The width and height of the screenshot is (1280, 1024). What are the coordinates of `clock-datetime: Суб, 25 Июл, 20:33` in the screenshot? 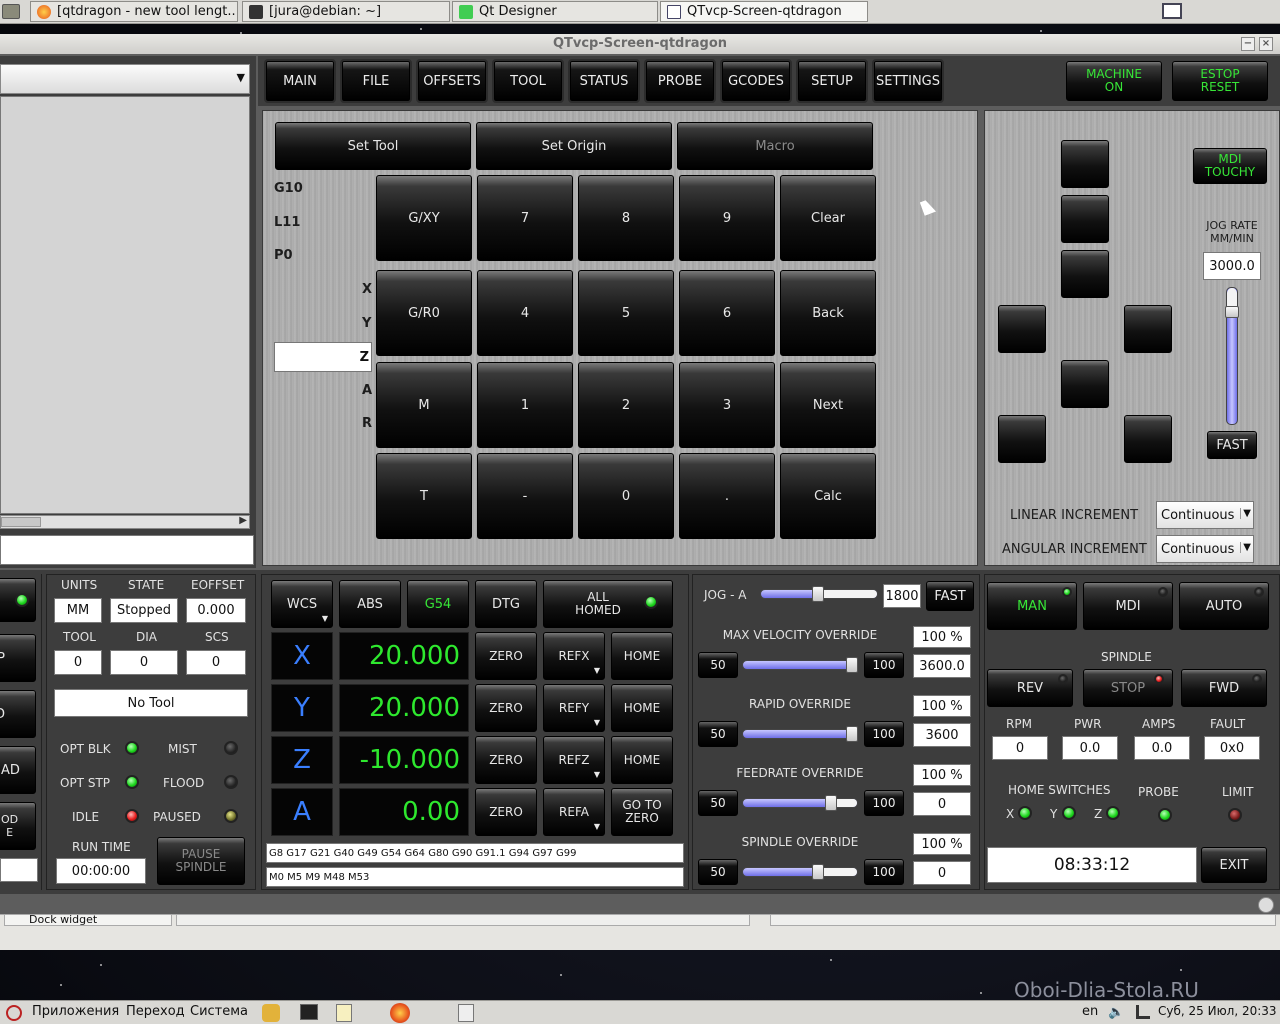 It's located at (1217, 1011).